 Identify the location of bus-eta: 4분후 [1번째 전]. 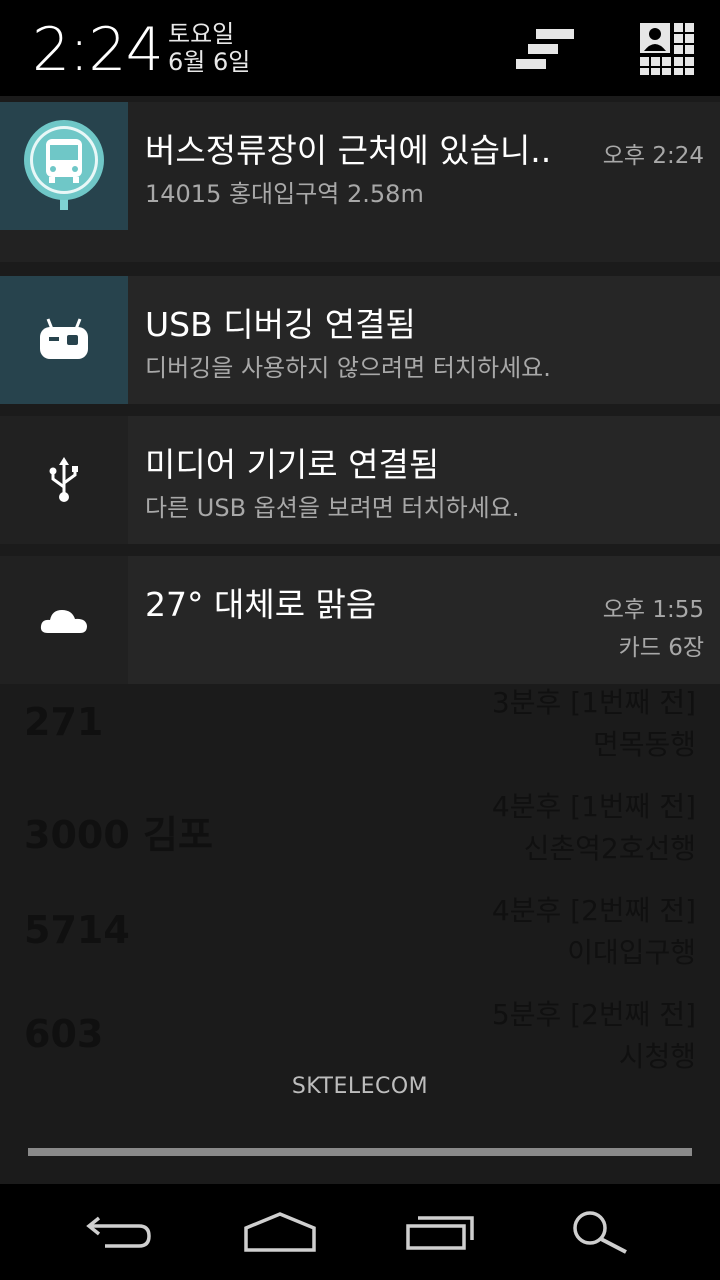
(593, 806).